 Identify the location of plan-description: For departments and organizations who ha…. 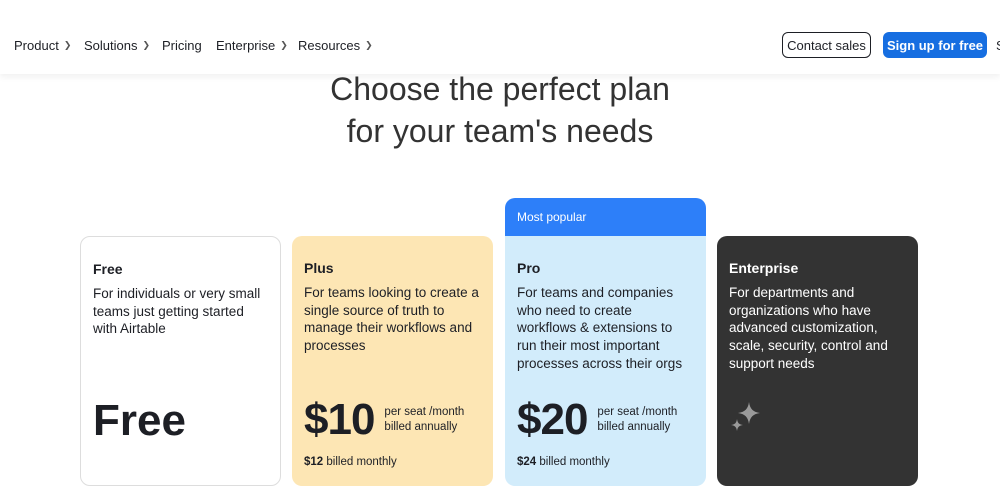
(808, 328).